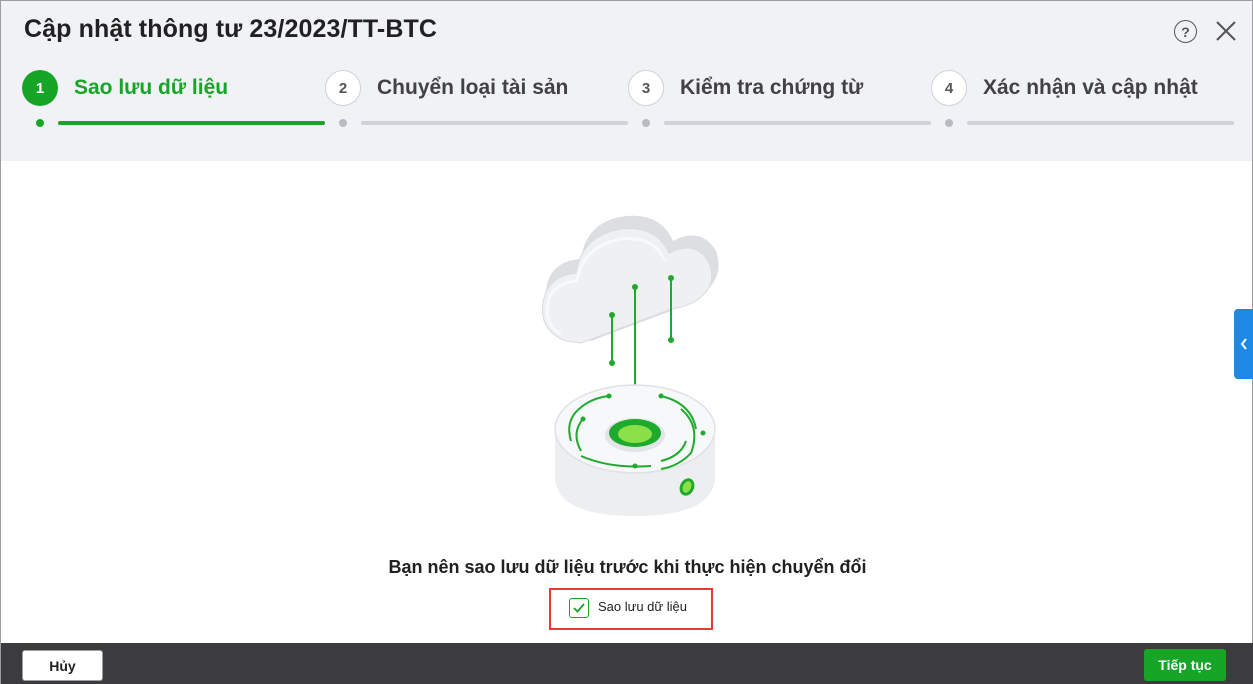 This screenshot has width=1253, height=684. What do you see at coordinates (62, 665) in the screenshot?
I see `cancel-button: Hủy` at bounding box center [62, 665].